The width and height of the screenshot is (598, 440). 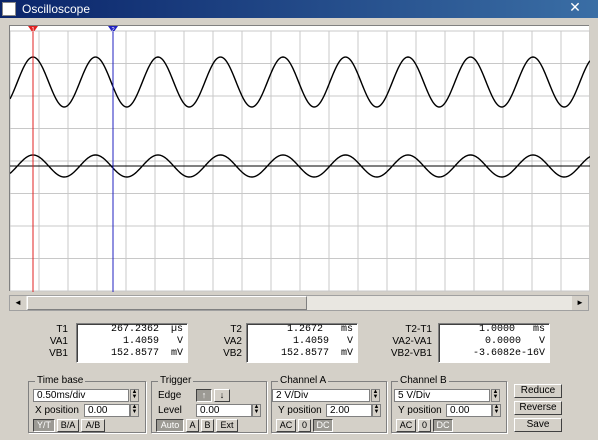 I want to click on channel-a-title: Channel A, so click(x=303, y=380).